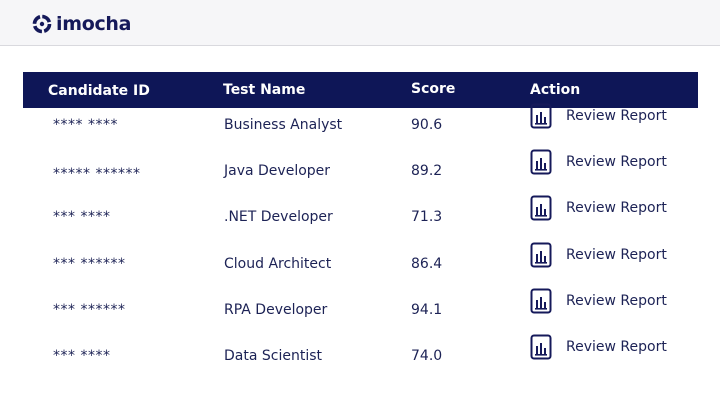  What do you see at coordinates (427, 264) in the screenshot?
I see `score-cell: 86.4` at bounding box center [427, 264].